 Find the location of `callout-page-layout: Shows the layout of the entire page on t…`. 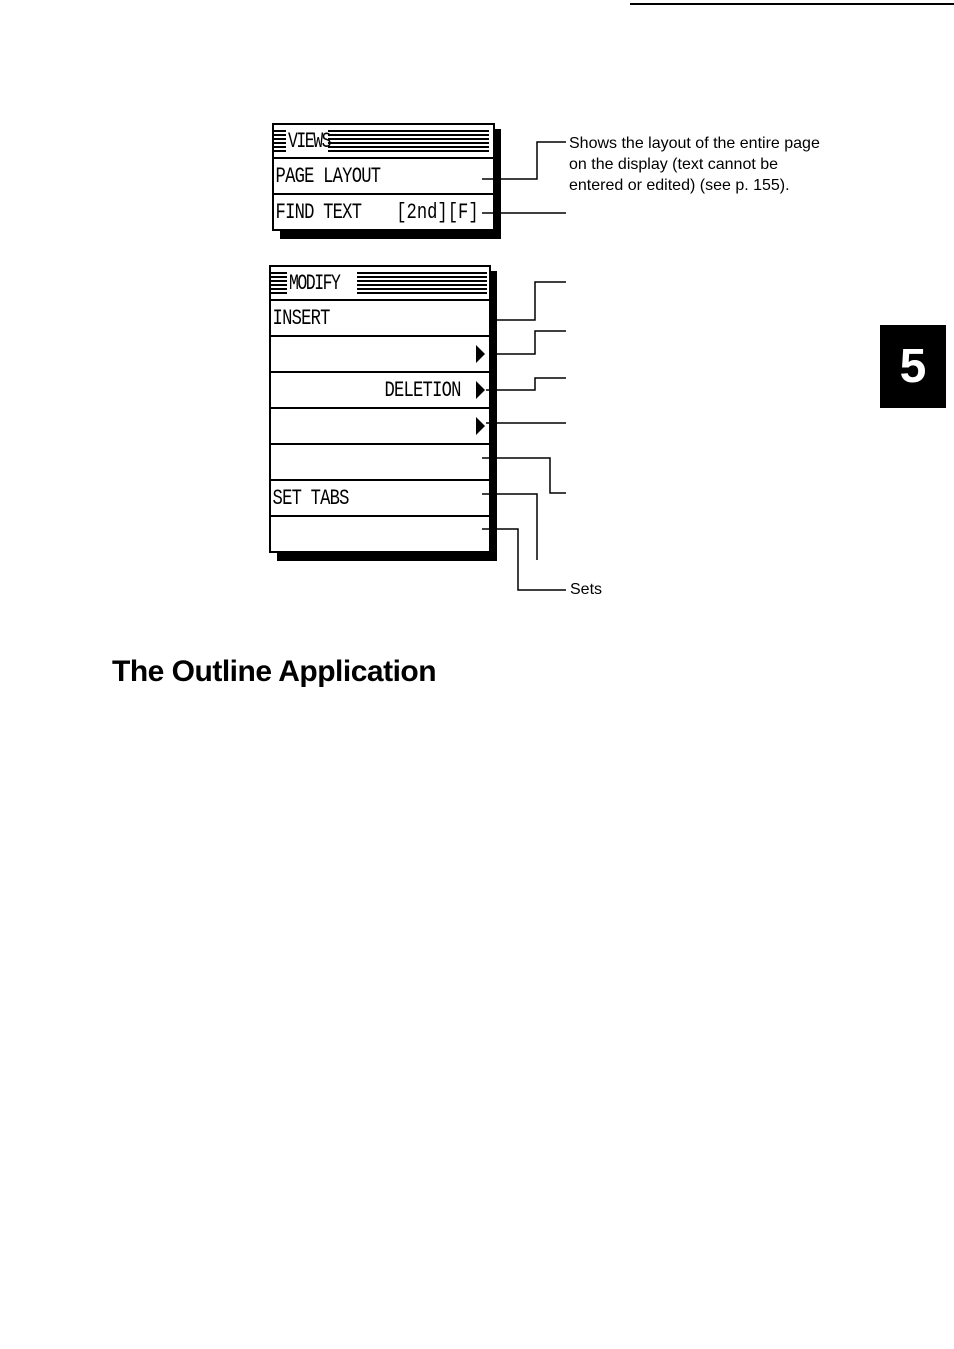

callout-page-layout: Shows the layout of the entire page on t… is located at coordinates (694, 164).